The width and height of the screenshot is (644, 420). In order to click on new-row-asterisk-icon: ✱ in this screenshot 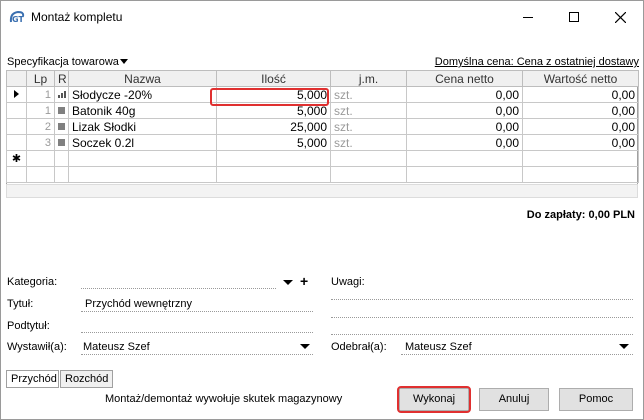, I will do `click(16, 158)`.